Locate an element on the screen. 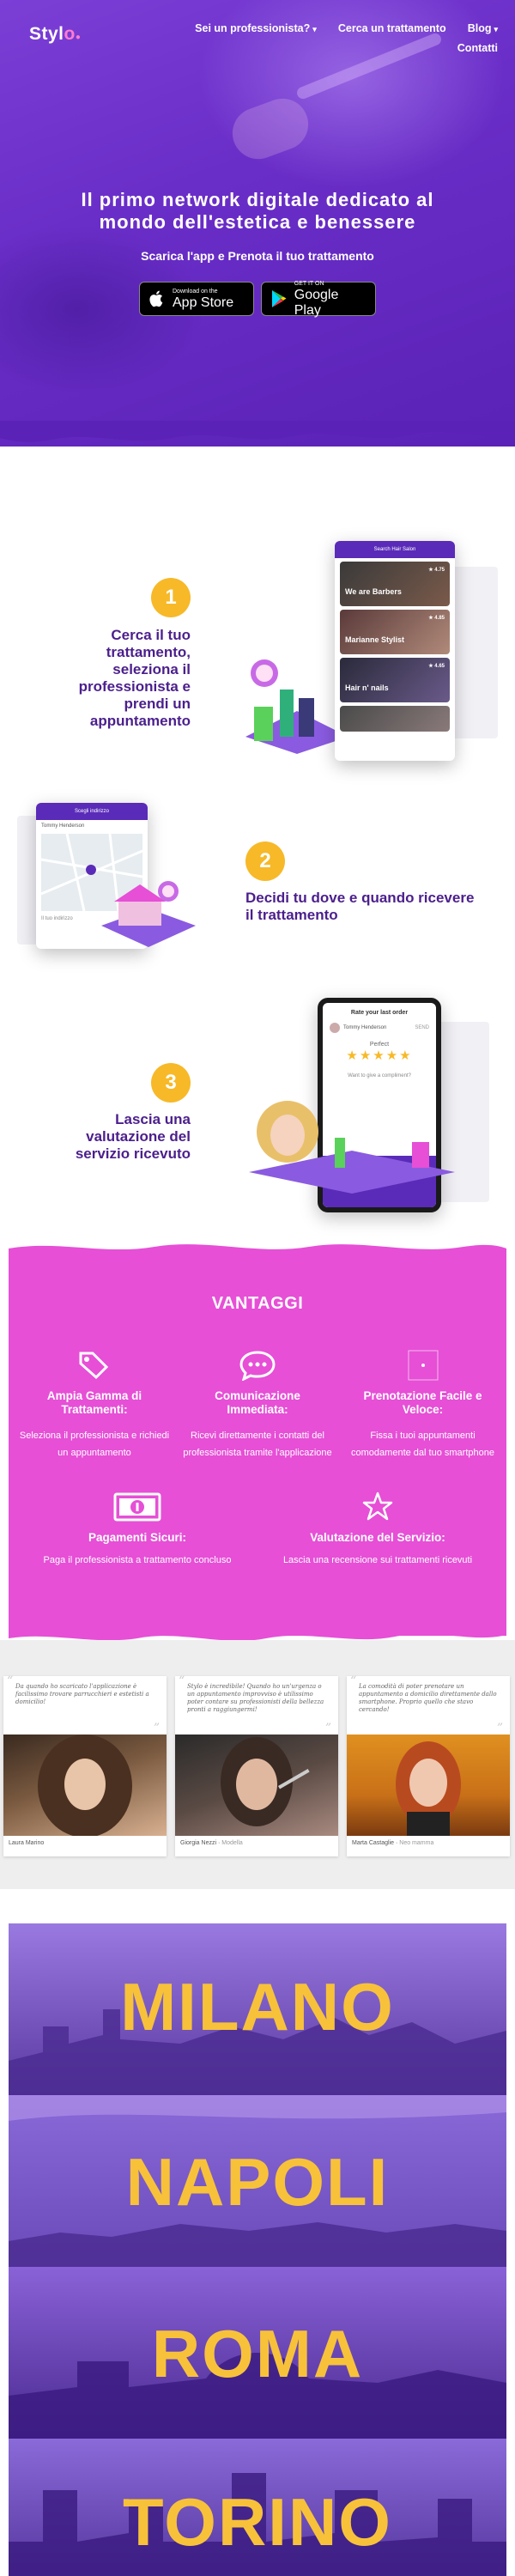 This screenshot has height=2576, width=515. step-text-line: Decidi tu dove e quando ricevere is located at coordinates (360, 898).